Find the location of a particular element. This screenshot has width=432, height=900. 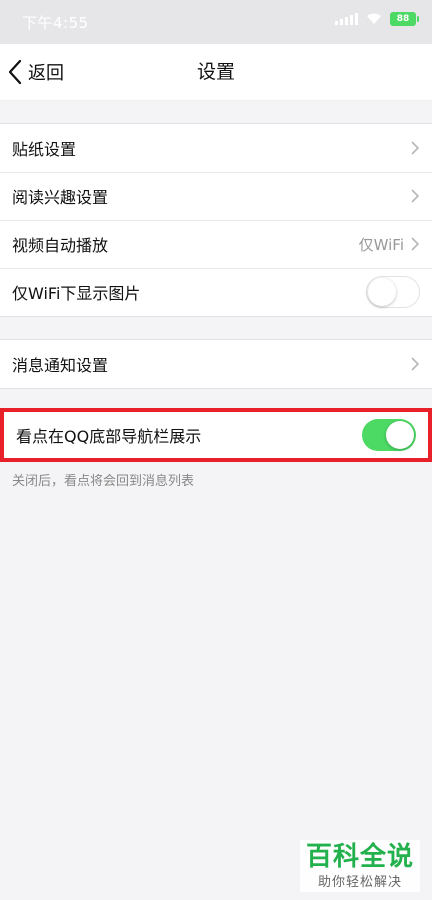

row-sticker-settings: 贴纸设置 is located at coordinates (216, 148).